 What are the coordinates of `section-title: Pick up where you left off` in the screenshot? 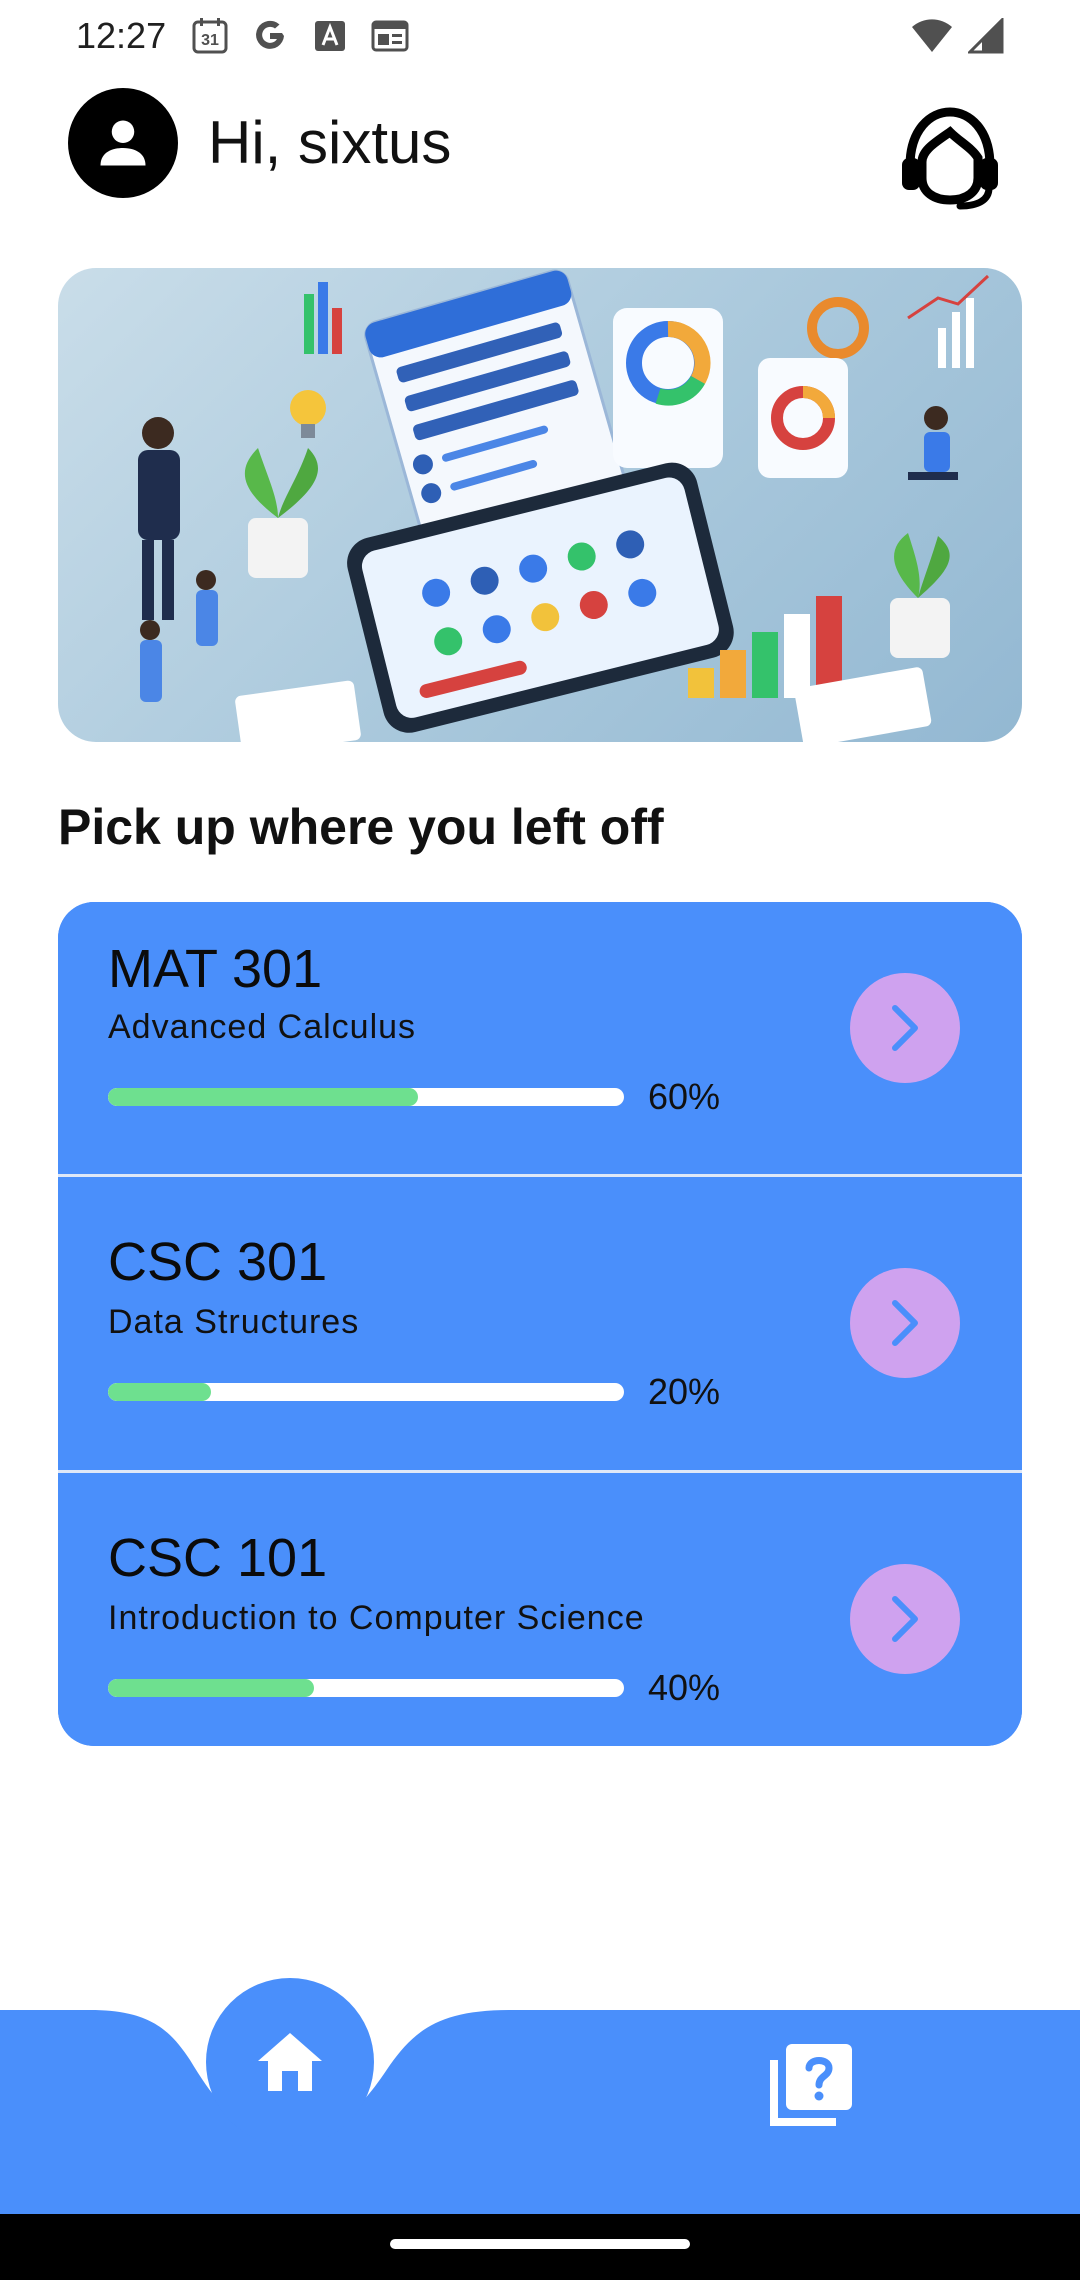 It's located at (361, 827).